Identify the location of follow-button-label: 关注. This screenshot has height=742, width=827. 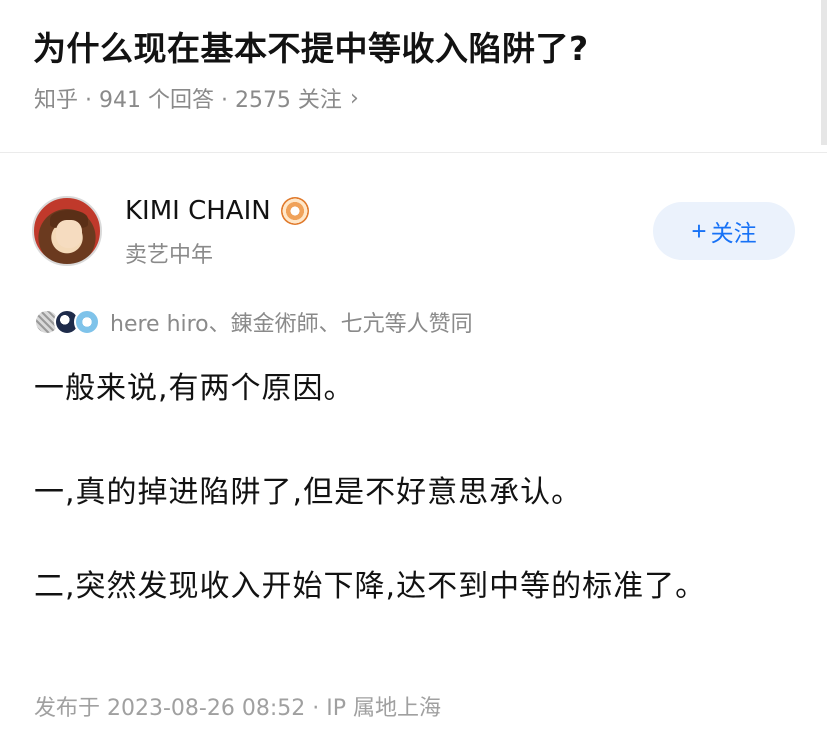
(733, 233).